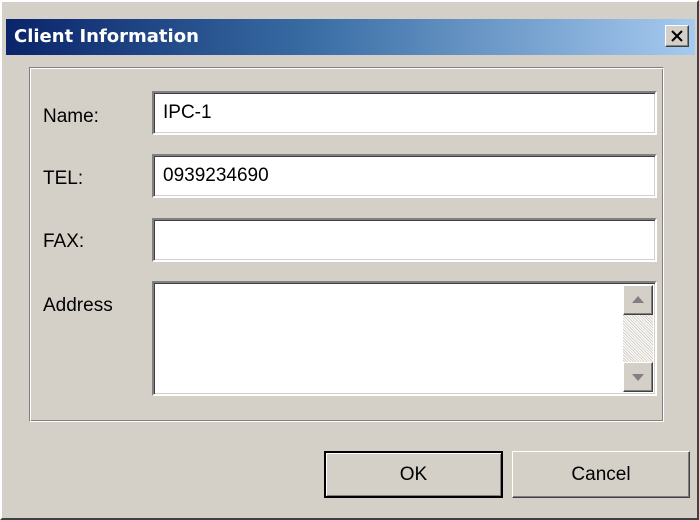 The image size is (699, 520). Describe the element at coordinates (78, 305) in the screenshot. I see `address-label: Address` at that location.